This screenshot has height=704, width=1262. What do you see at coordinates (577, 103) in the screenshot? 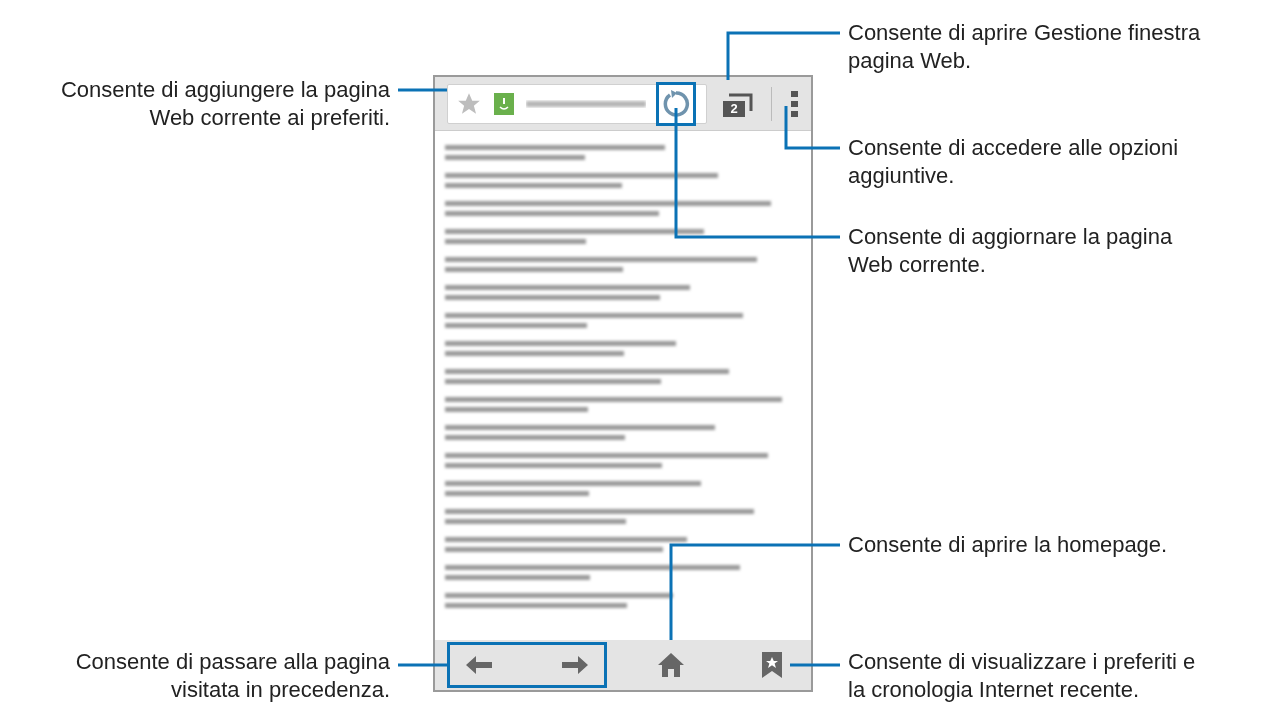
I see `address-bar` at bounding box center [577, 103].